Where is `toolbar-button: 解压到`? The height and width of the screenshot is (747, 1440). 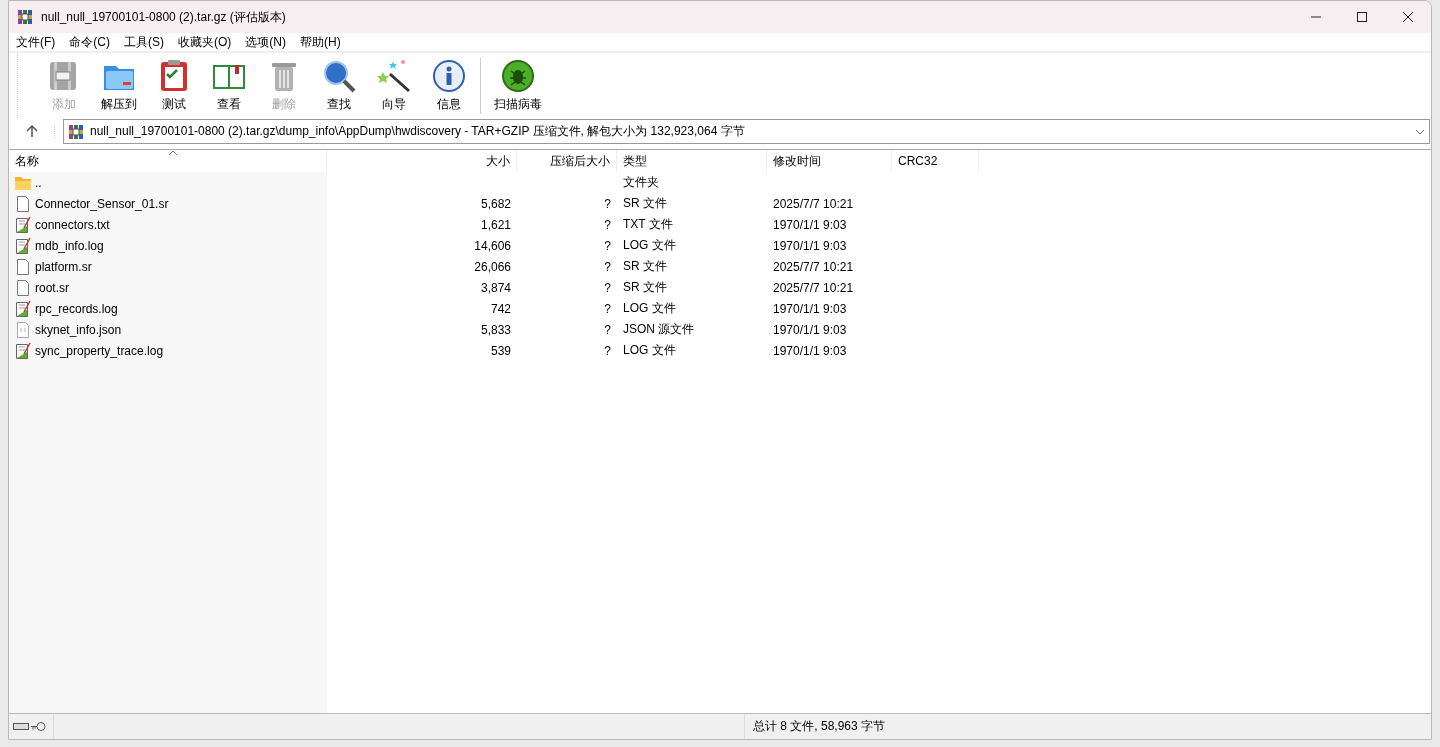
toolbar-button: 解压到 is located at coordinates (118, 85).